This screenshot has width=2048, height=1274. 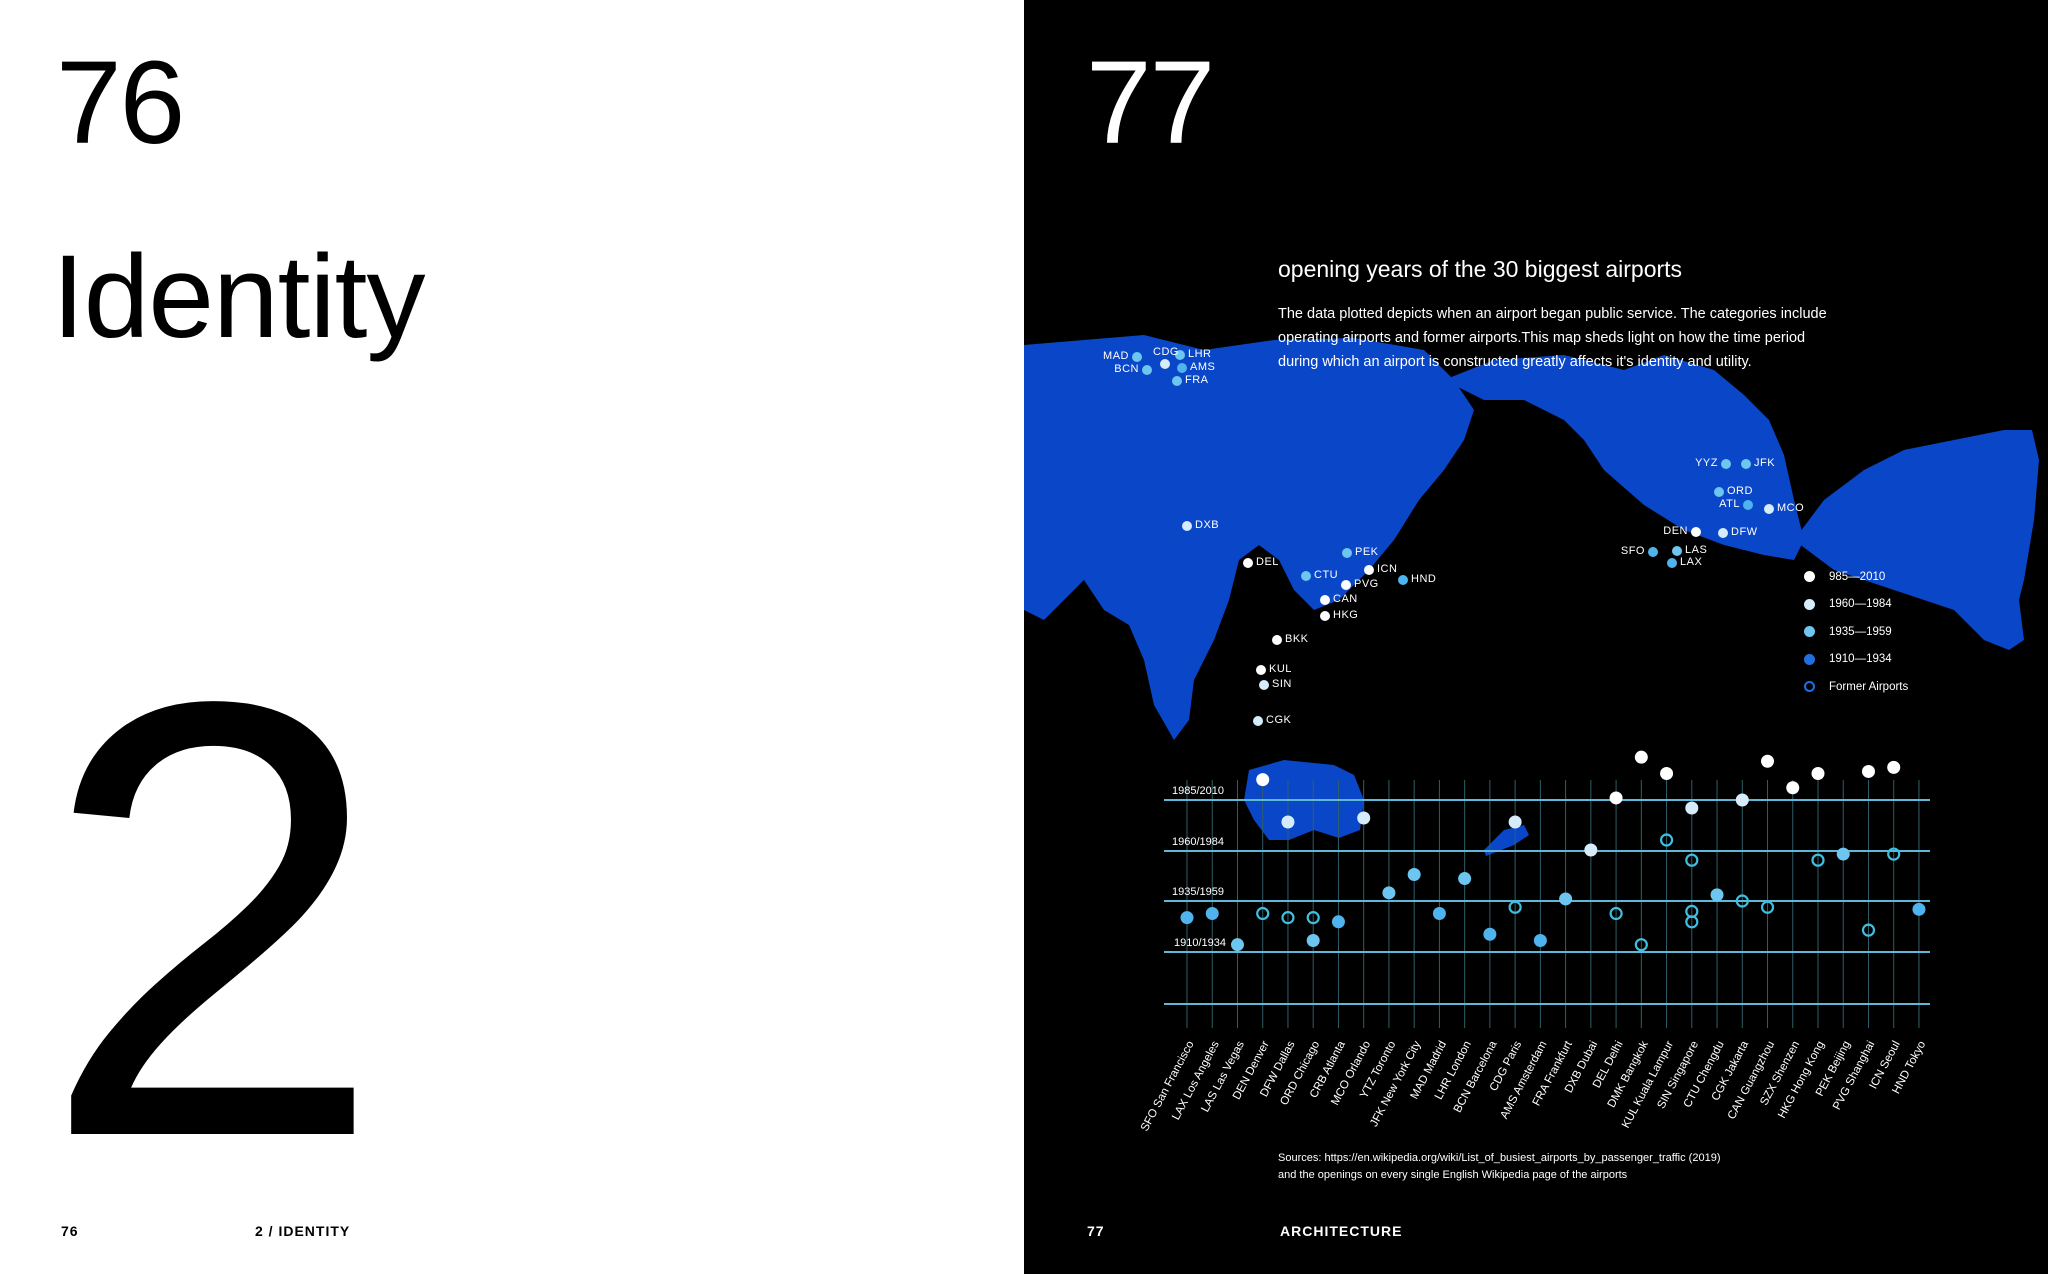 I want to click on map-dot-las, so click(x=1677, y=551).